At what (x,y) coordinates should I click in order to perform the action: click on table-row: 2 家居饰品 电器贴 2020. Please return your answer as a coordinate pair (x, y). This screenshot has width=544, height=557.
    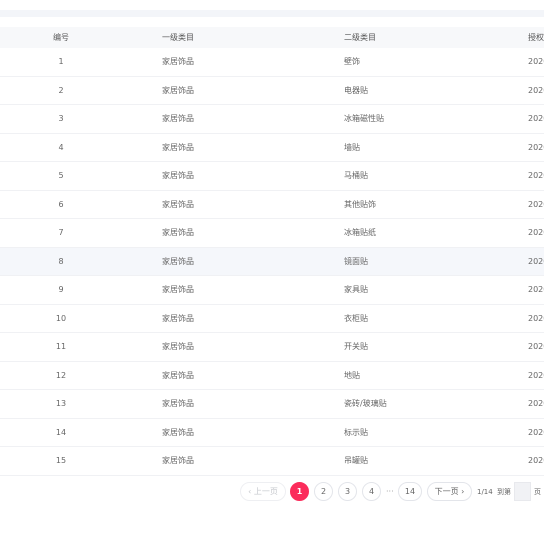
    Looking at the image, I should click on (272, 91).